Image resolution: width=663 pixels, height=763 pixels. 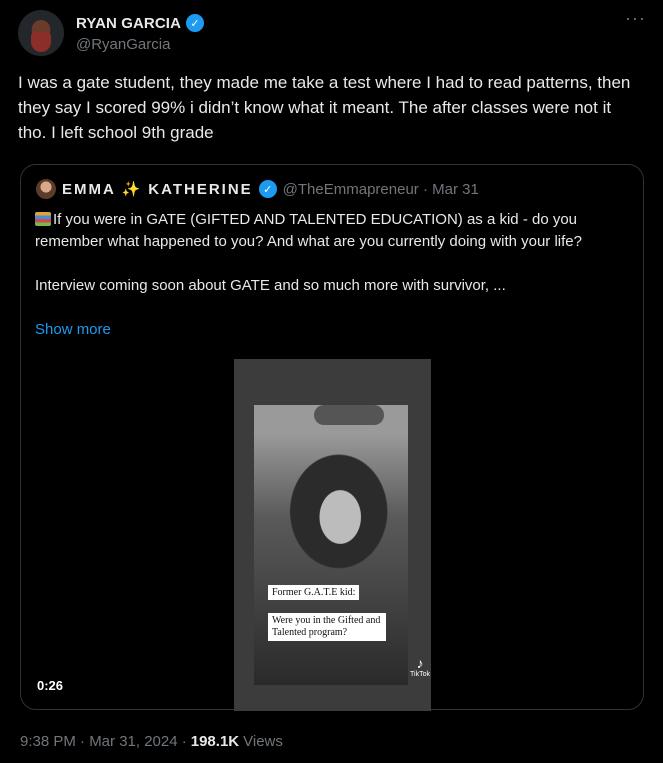 I want to click on tiktok-label: TikTok, so click(x=420, y=674).